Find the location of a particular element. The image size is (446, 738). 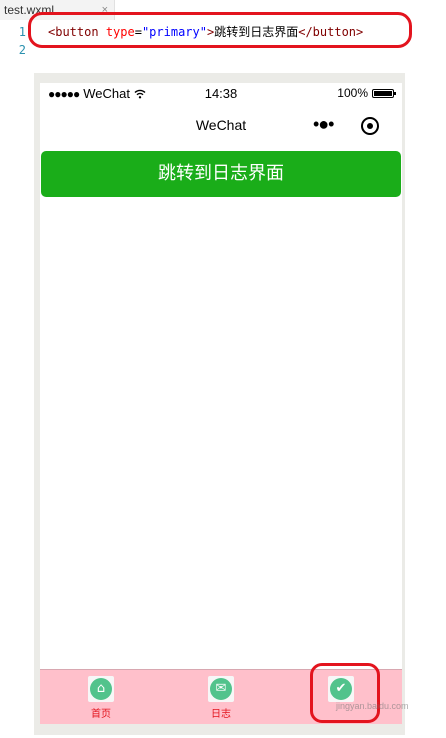

editor-file-tab: test.wxml × is located at coordinates (57, 10).